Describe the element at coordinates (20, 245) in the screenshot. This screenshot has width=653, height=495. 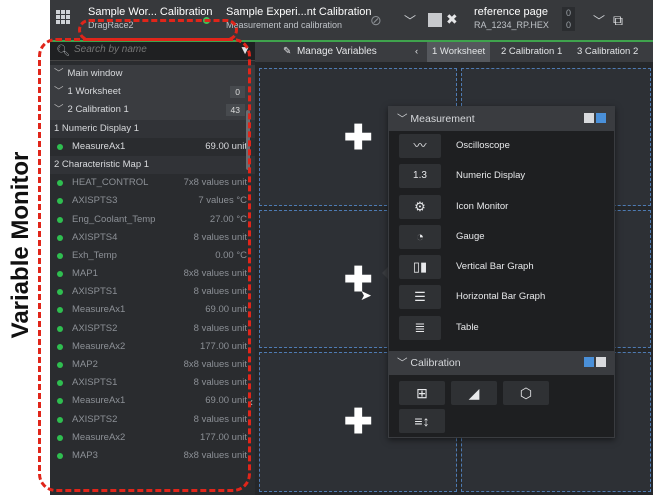
I see `variable-monitor-annotation: Variable Monitor` at that location.